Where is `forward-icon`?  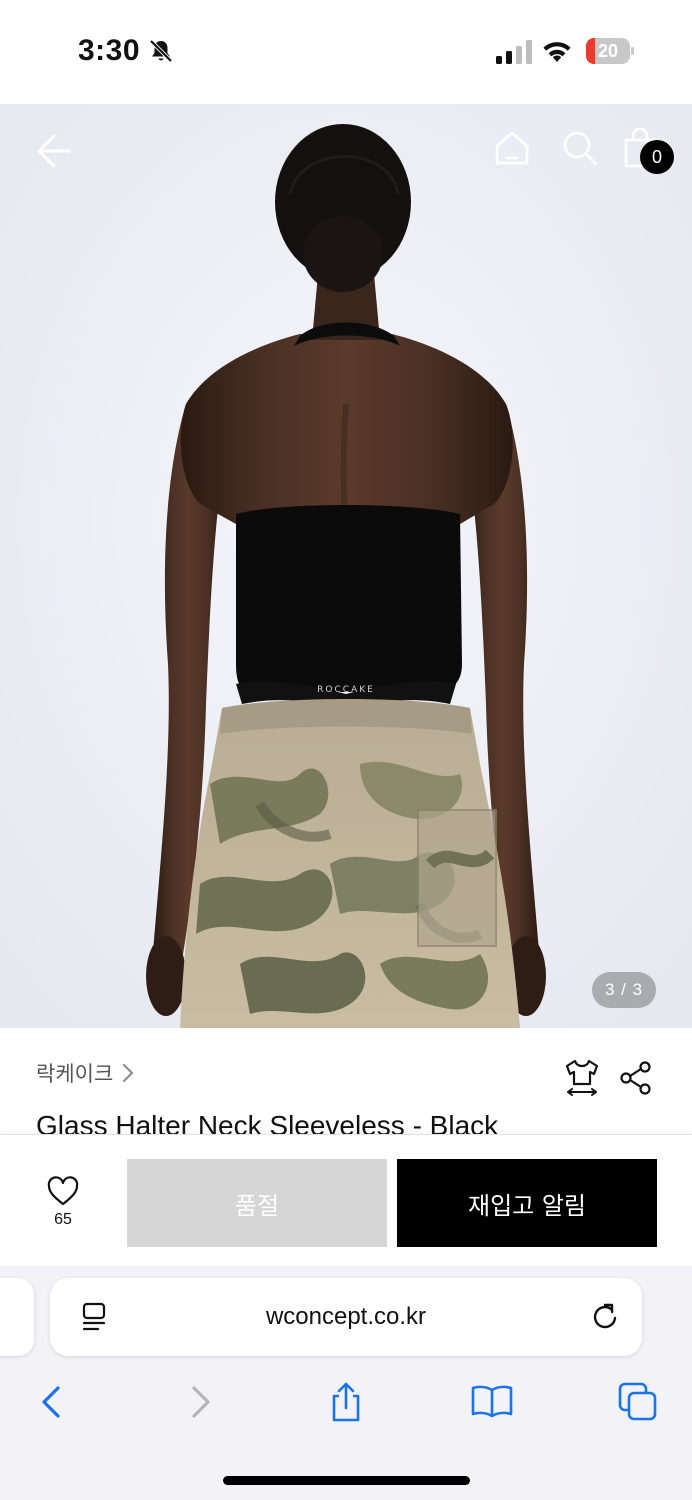
forward-icon is located at coordinates (200, 1402).